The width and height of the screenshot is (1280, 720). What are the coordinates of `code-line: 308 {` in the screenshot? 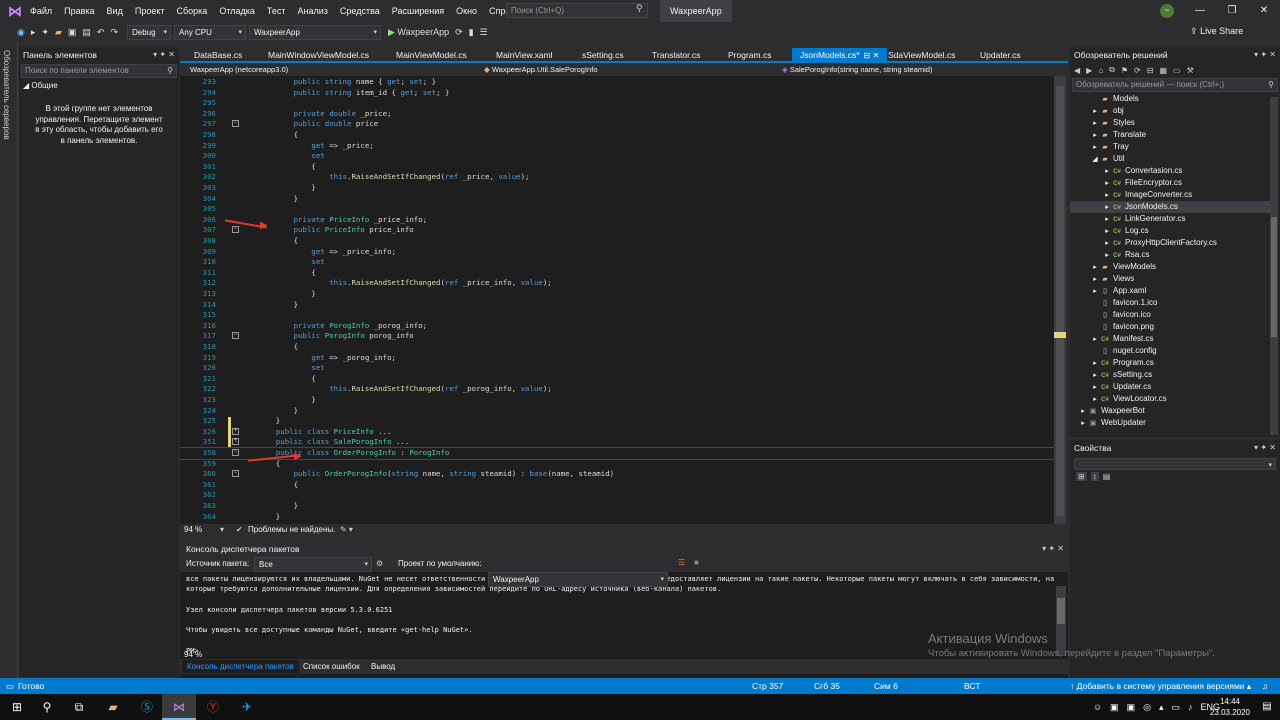 It's located at (617, 241).